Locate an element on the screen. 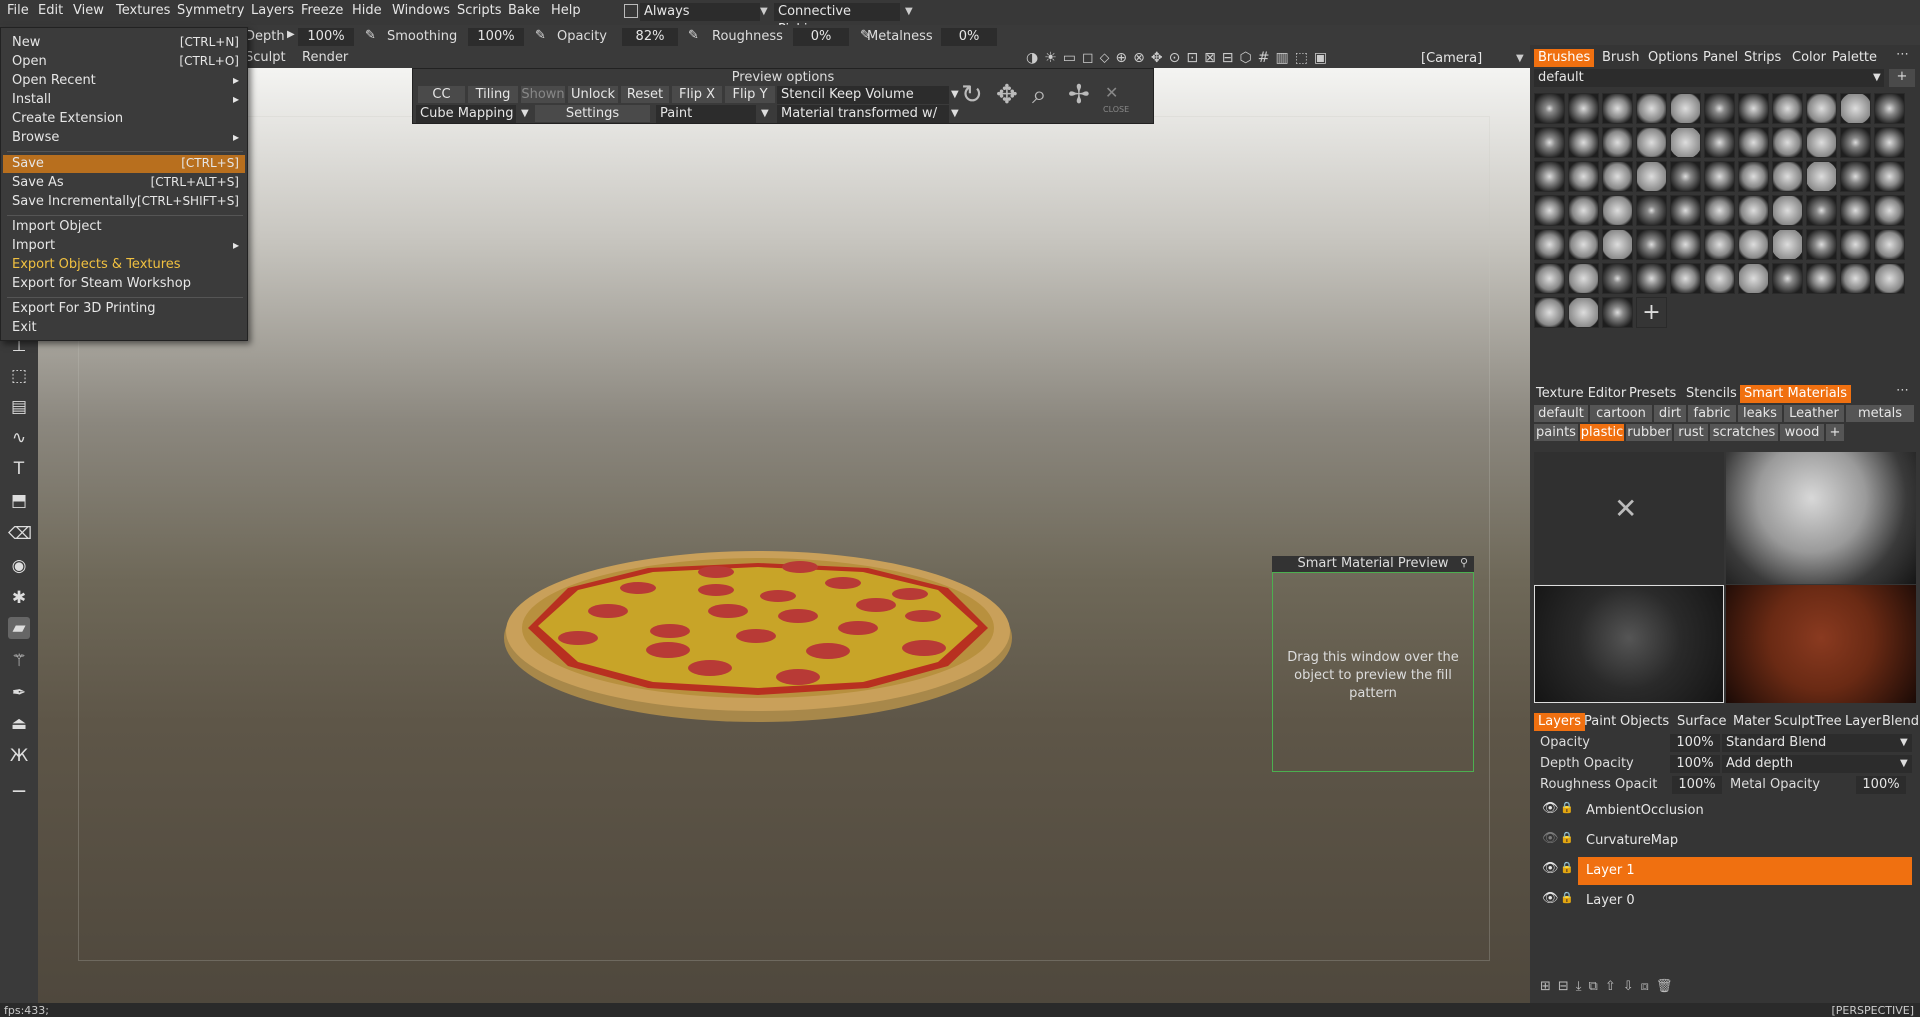 The width and height of the screenshot is (1920, 1017). layer-row: 👁 🔒 AmbientOcclusion is located at coordinates (1725, 811).